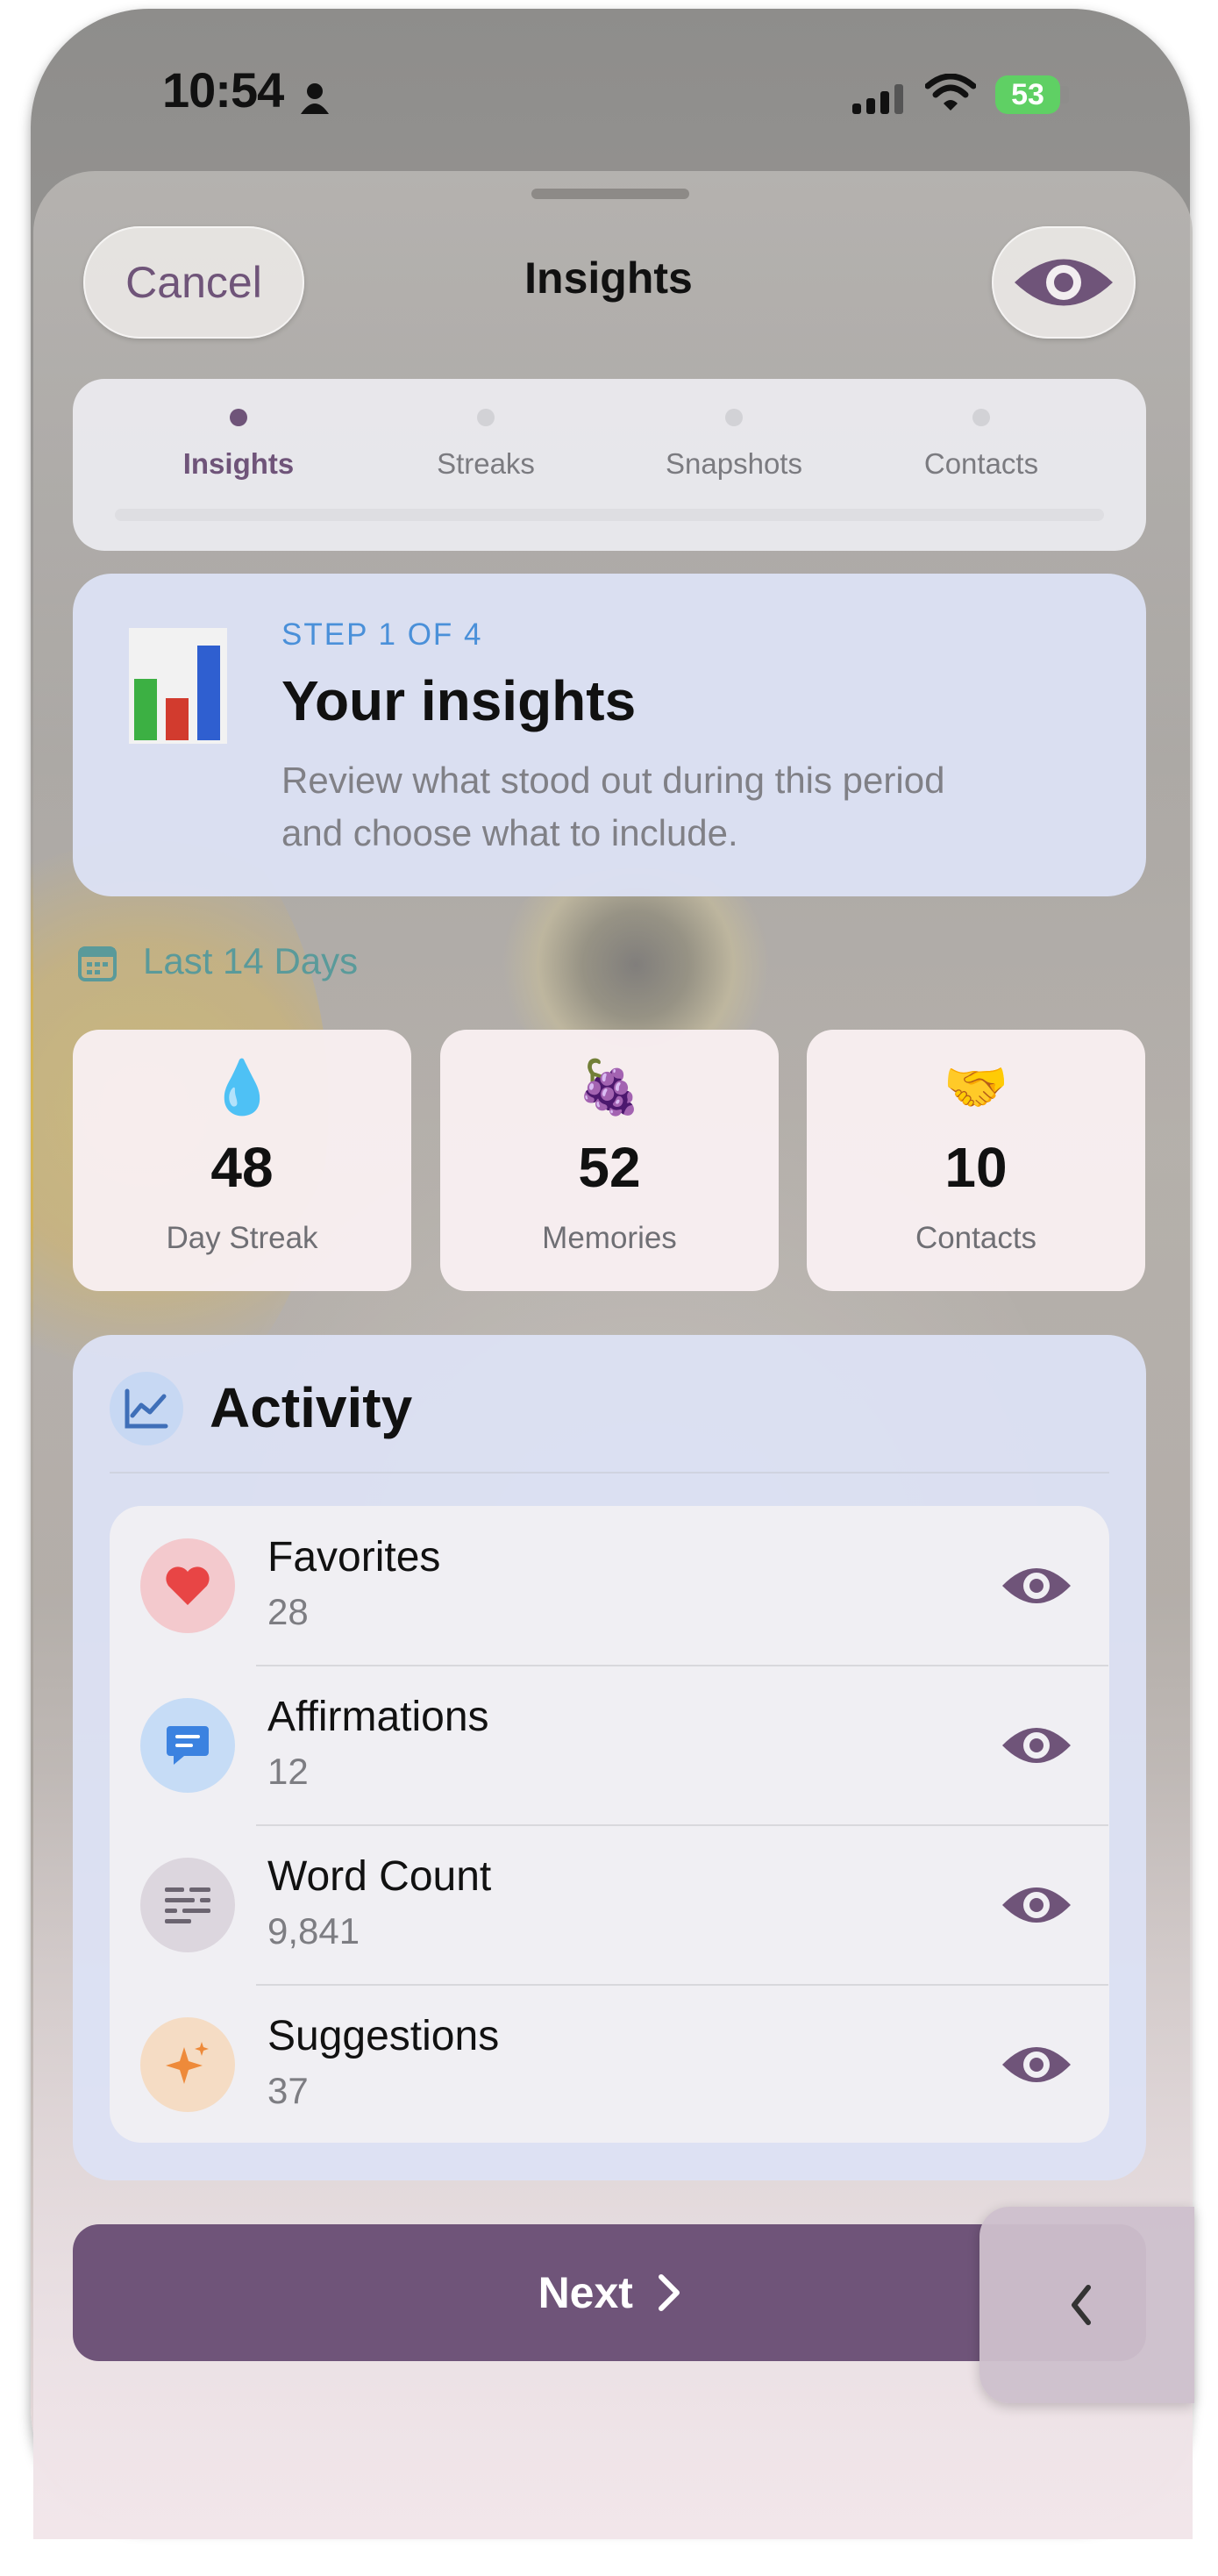 This screenshot has width=1218, height=2576. Describe the element at coordinates (981, 418) in the screenshot. I see `step-dot-contacts` at that location.